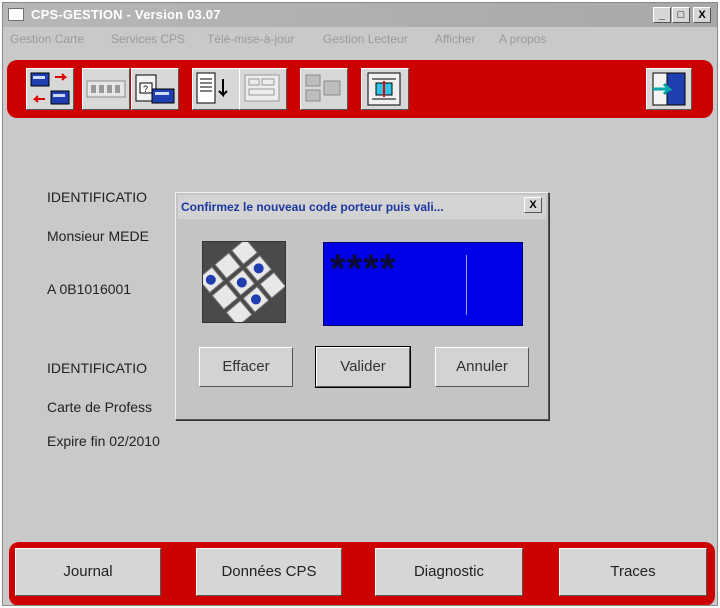 Image resolution: width=720 pixels, height=608 pixels. What do you see at coordinates (533, 205) in the screenshot?
I see `dialog-close-button: X` at bounding box center [533, 205].